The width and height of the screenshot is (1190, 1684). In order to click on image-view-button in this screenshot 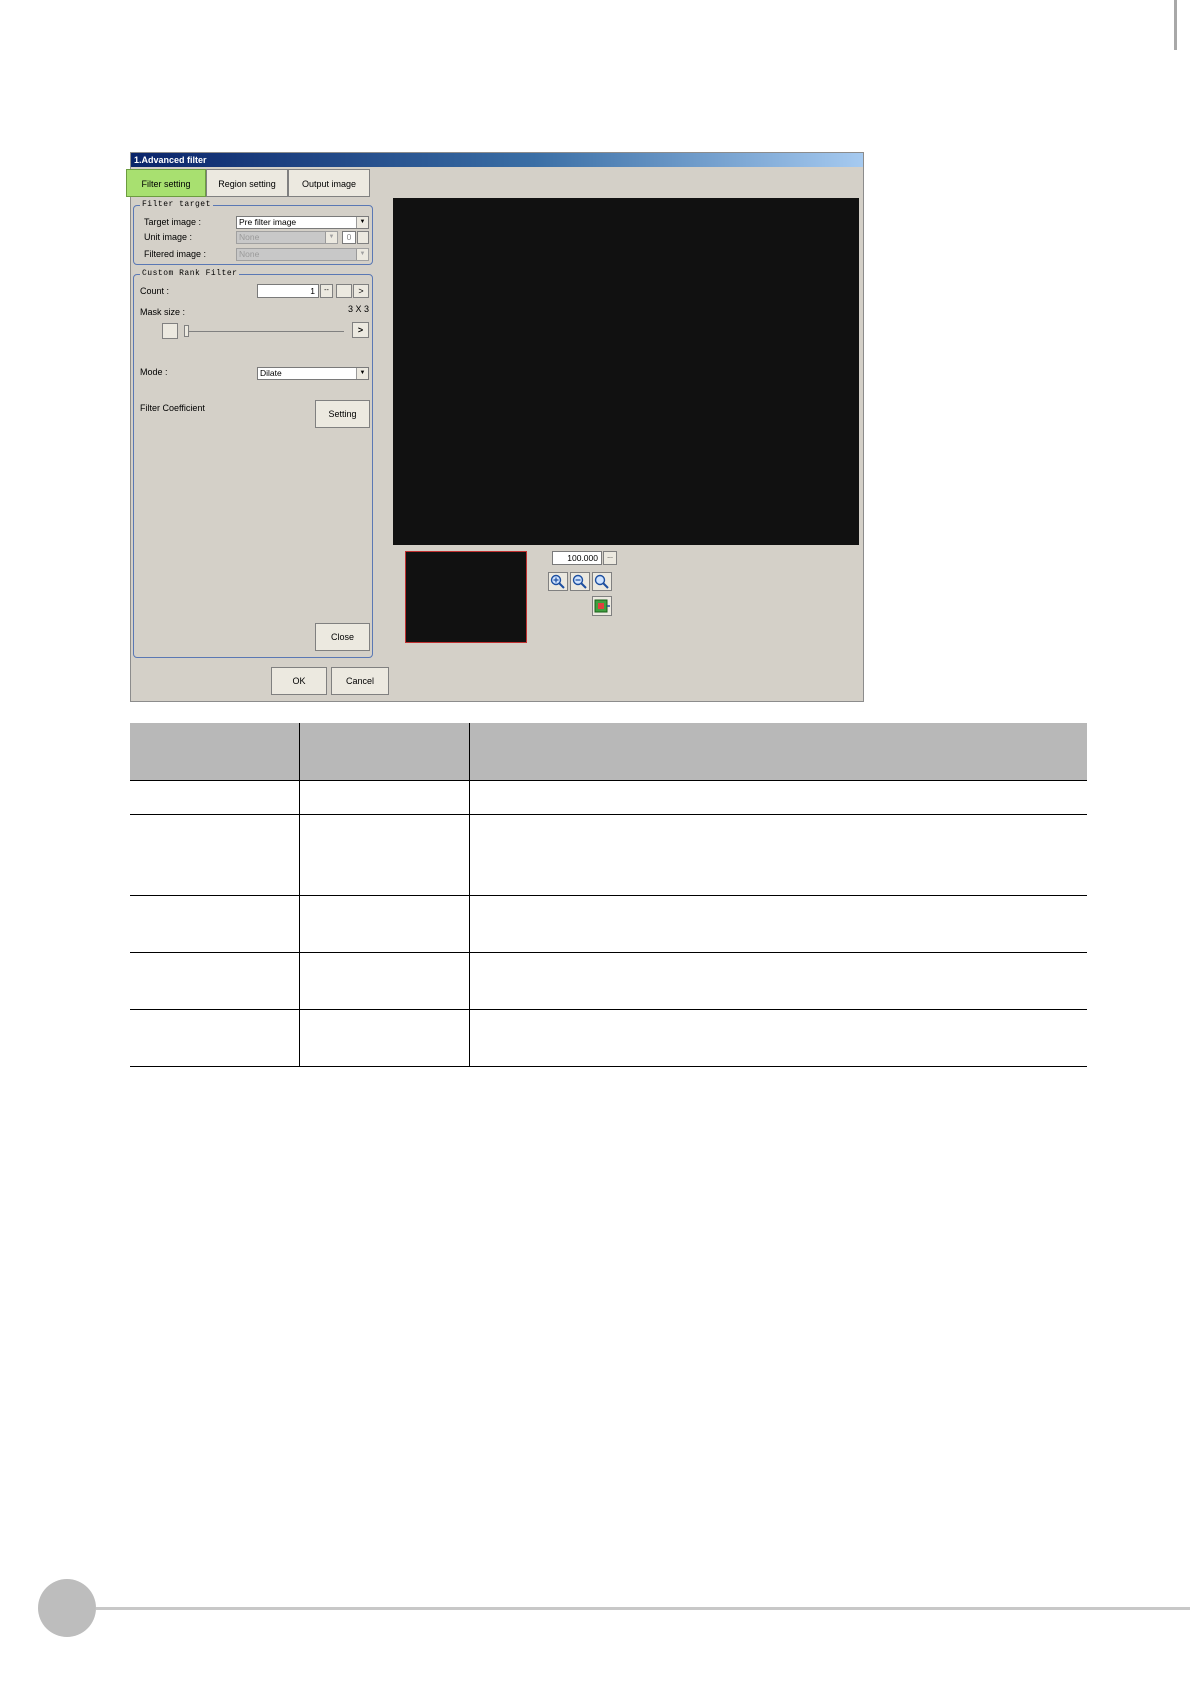, I will do `click(602, 606)`.